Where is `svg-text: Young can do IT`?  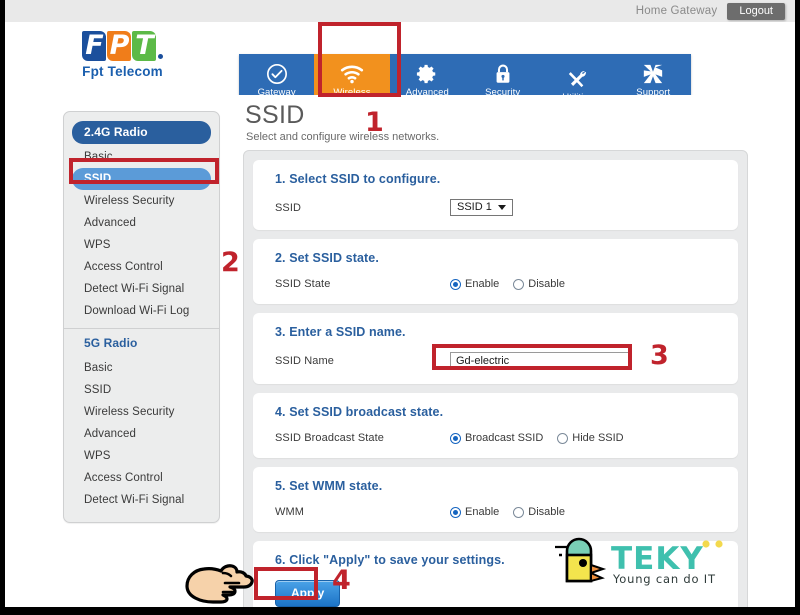
svg-text: Young can do IT is located at coordinates (664, 579).